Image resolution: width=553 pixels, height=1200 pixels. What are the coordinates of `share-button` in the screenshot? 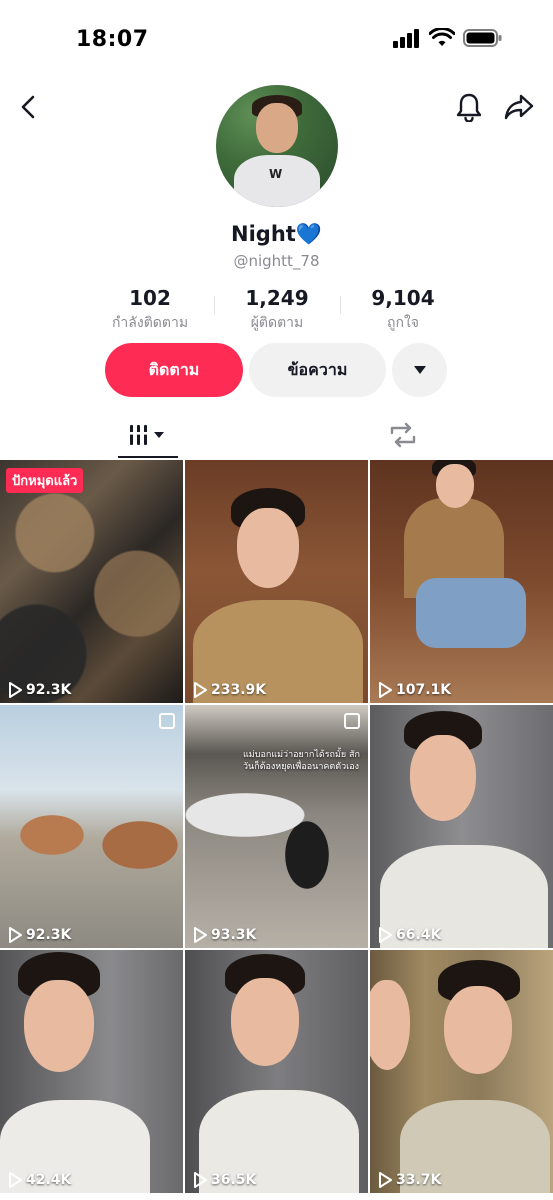 It's located at (519, 107).